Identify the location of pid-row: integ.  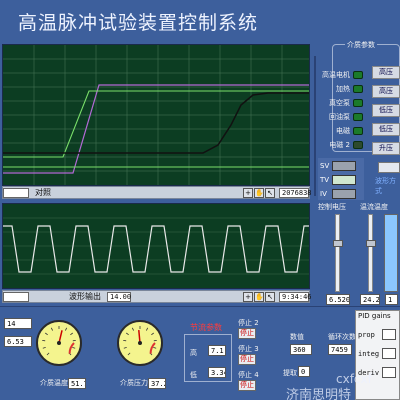
(377, 353).